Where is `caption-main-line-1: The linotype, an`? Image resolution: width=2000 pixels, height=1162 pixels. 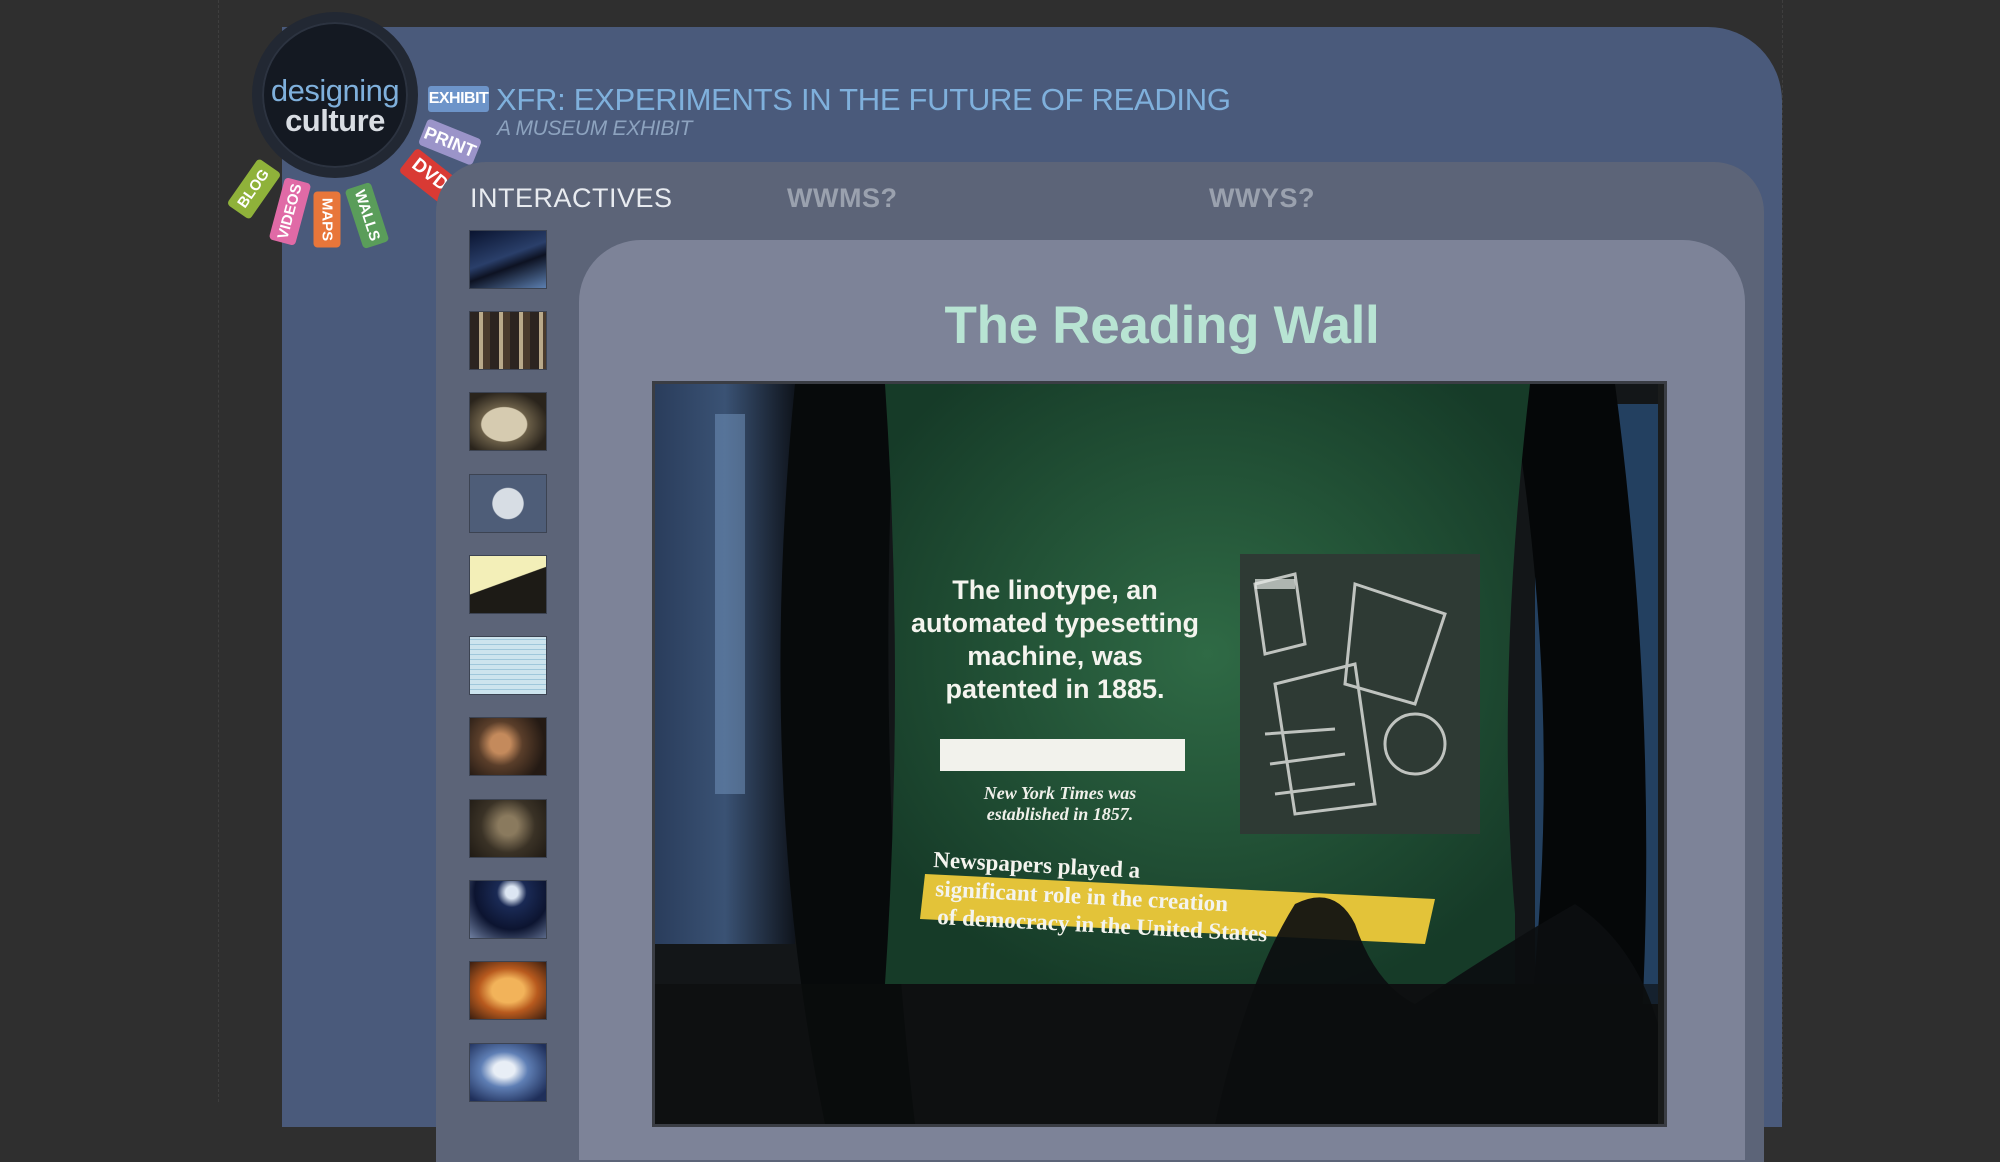
caption-main-line-1: The linotype, an is located at coordinates (1055, 590).